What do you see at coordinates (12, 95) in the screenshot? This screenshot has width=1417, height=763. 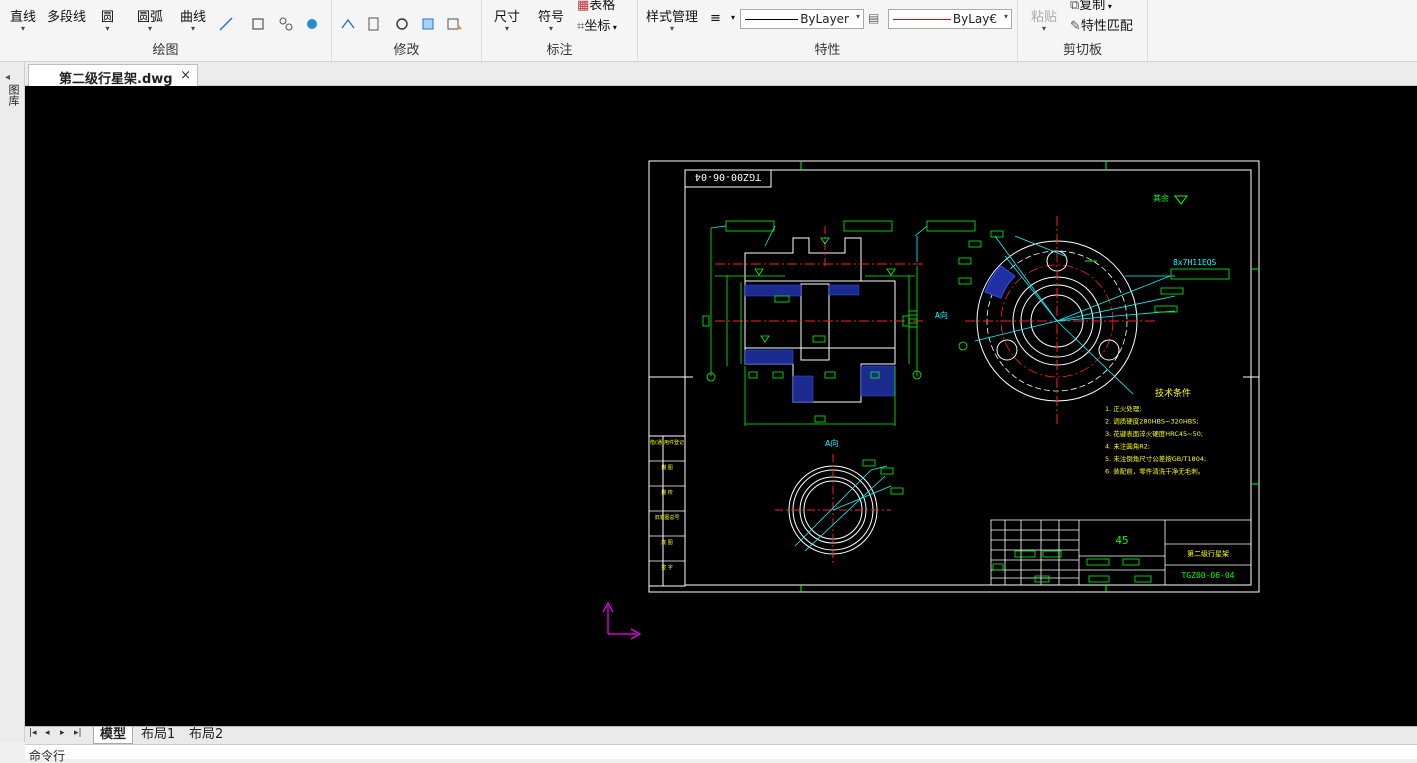 I see `sidebar-library-tab: 图库` at bounding box center [12, 95].